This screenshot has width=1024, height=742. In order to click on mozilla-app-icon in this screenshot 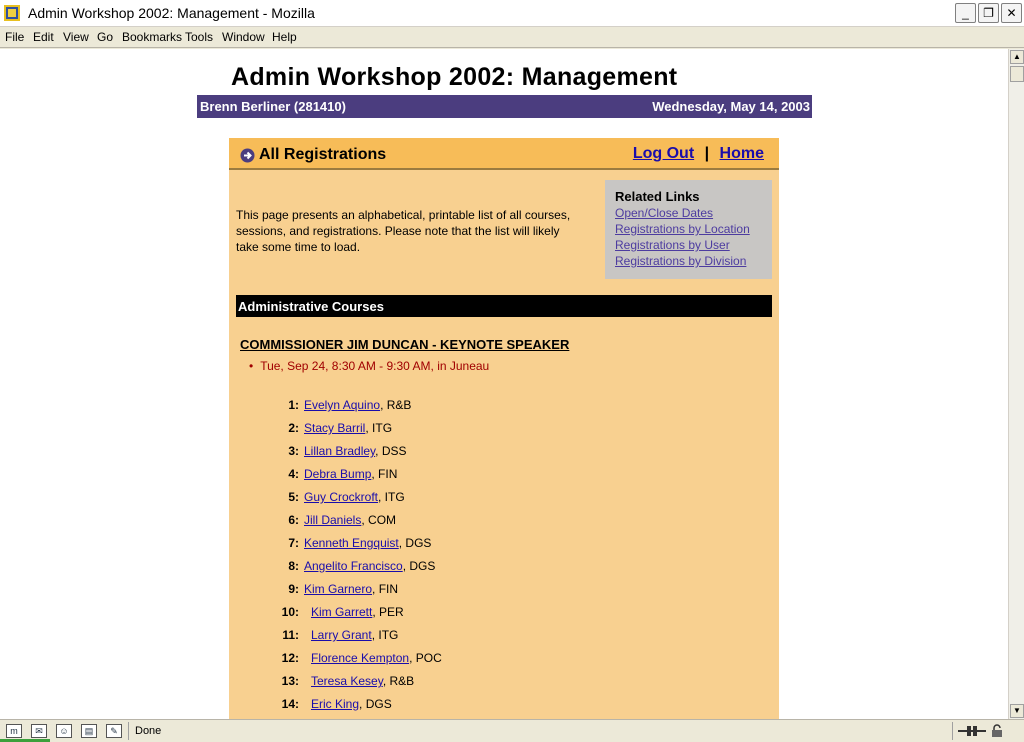, I will do `click(12, 13)`.